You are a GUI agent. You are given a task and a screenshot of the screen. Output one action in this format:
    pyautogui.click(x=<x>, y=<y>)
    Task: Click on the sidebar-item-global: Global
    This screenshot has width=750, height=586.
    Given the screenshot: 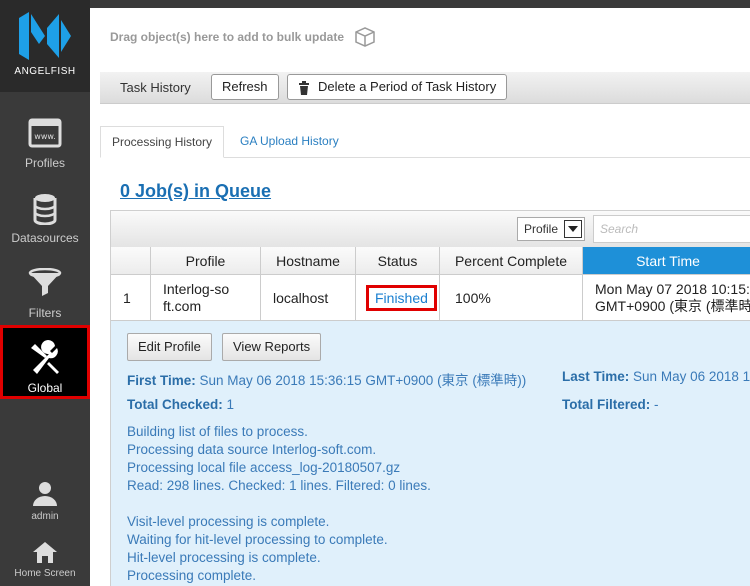 What is the action you would take?
    pyautogui.click(x=45, y=362)
    